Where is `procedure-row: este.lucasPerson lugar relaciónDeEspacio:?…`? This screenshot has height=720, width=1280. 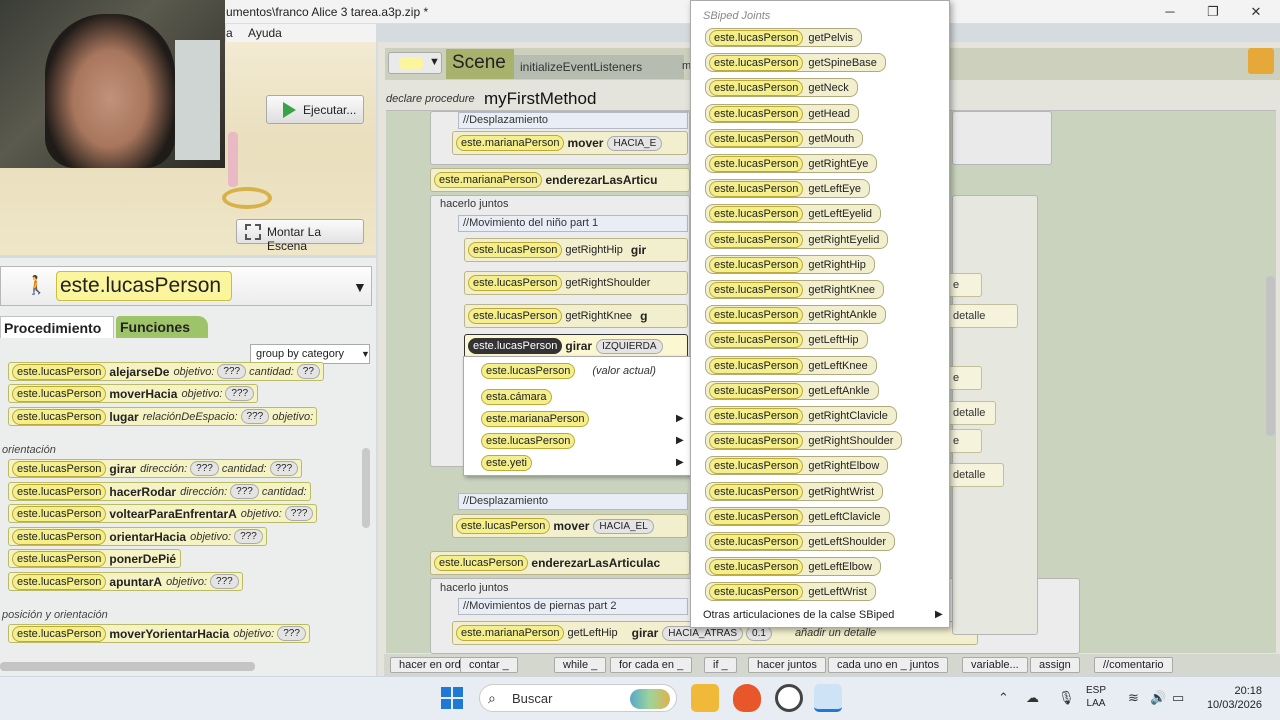 procedure-row: este.lucasPerson lugar relaciónDeEspacio:?… is located at coordinates (163, 416).